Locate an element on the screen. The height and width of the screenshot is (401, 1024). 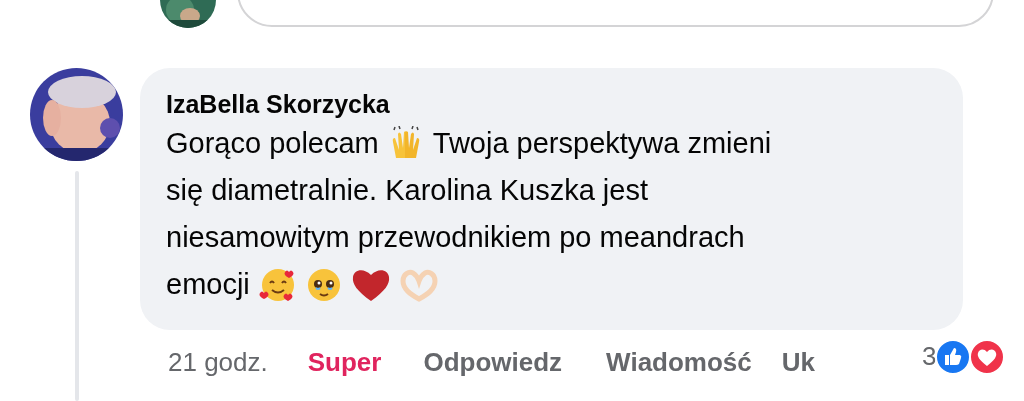
comment-text: Gorąco polecam is located at coordinates (272, 143).